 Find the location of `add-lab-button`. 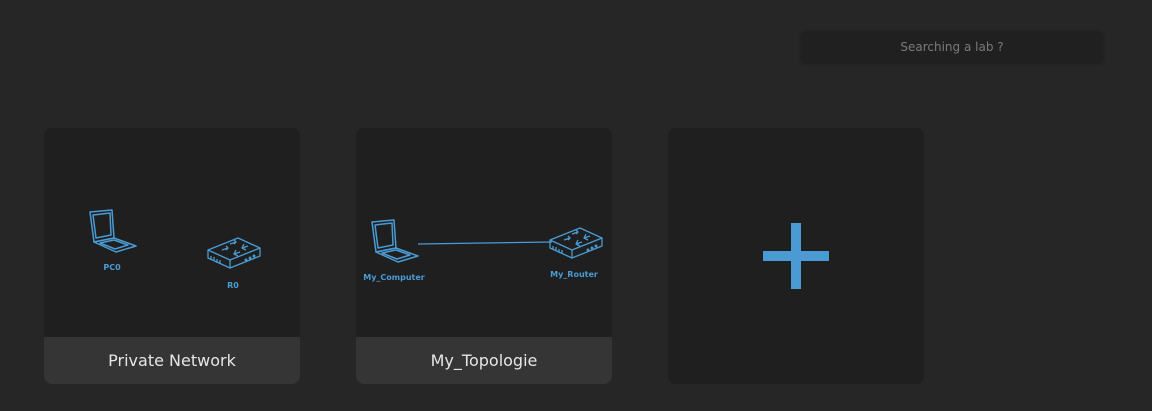

add-lab-button is located at coordinates (796, 256).